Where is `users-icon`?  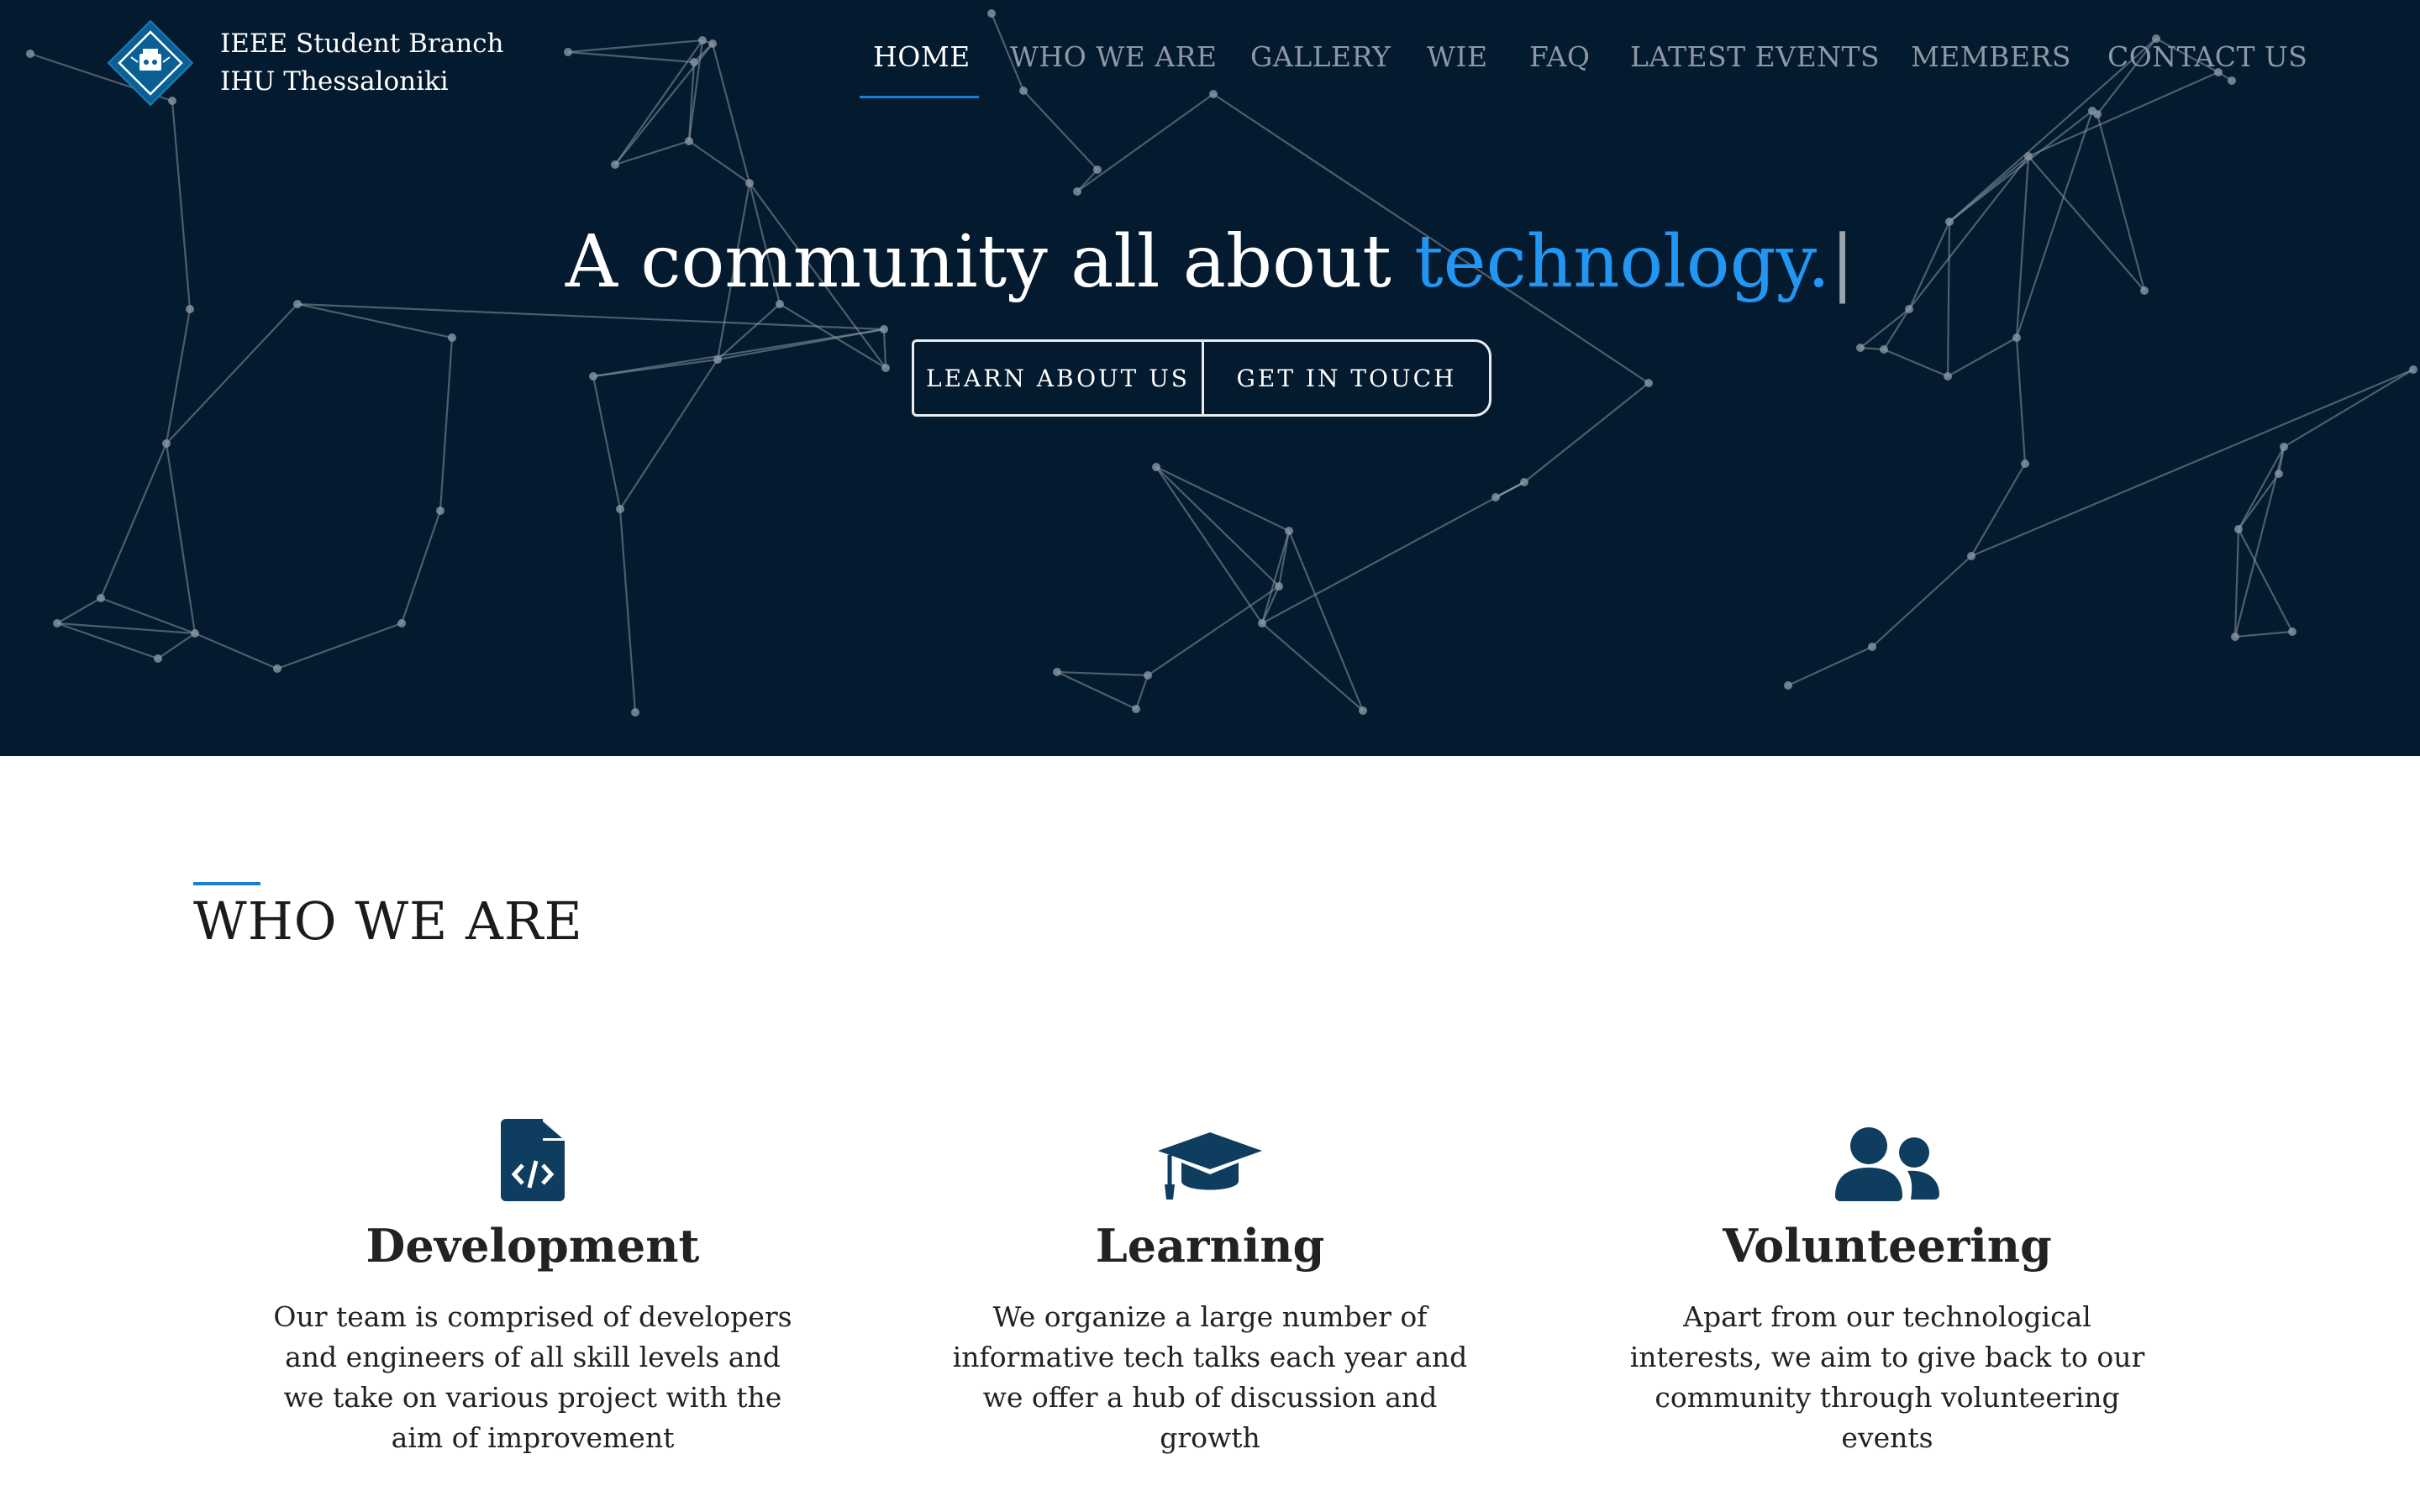 users-icon is located at coordinates (1887, 1164).